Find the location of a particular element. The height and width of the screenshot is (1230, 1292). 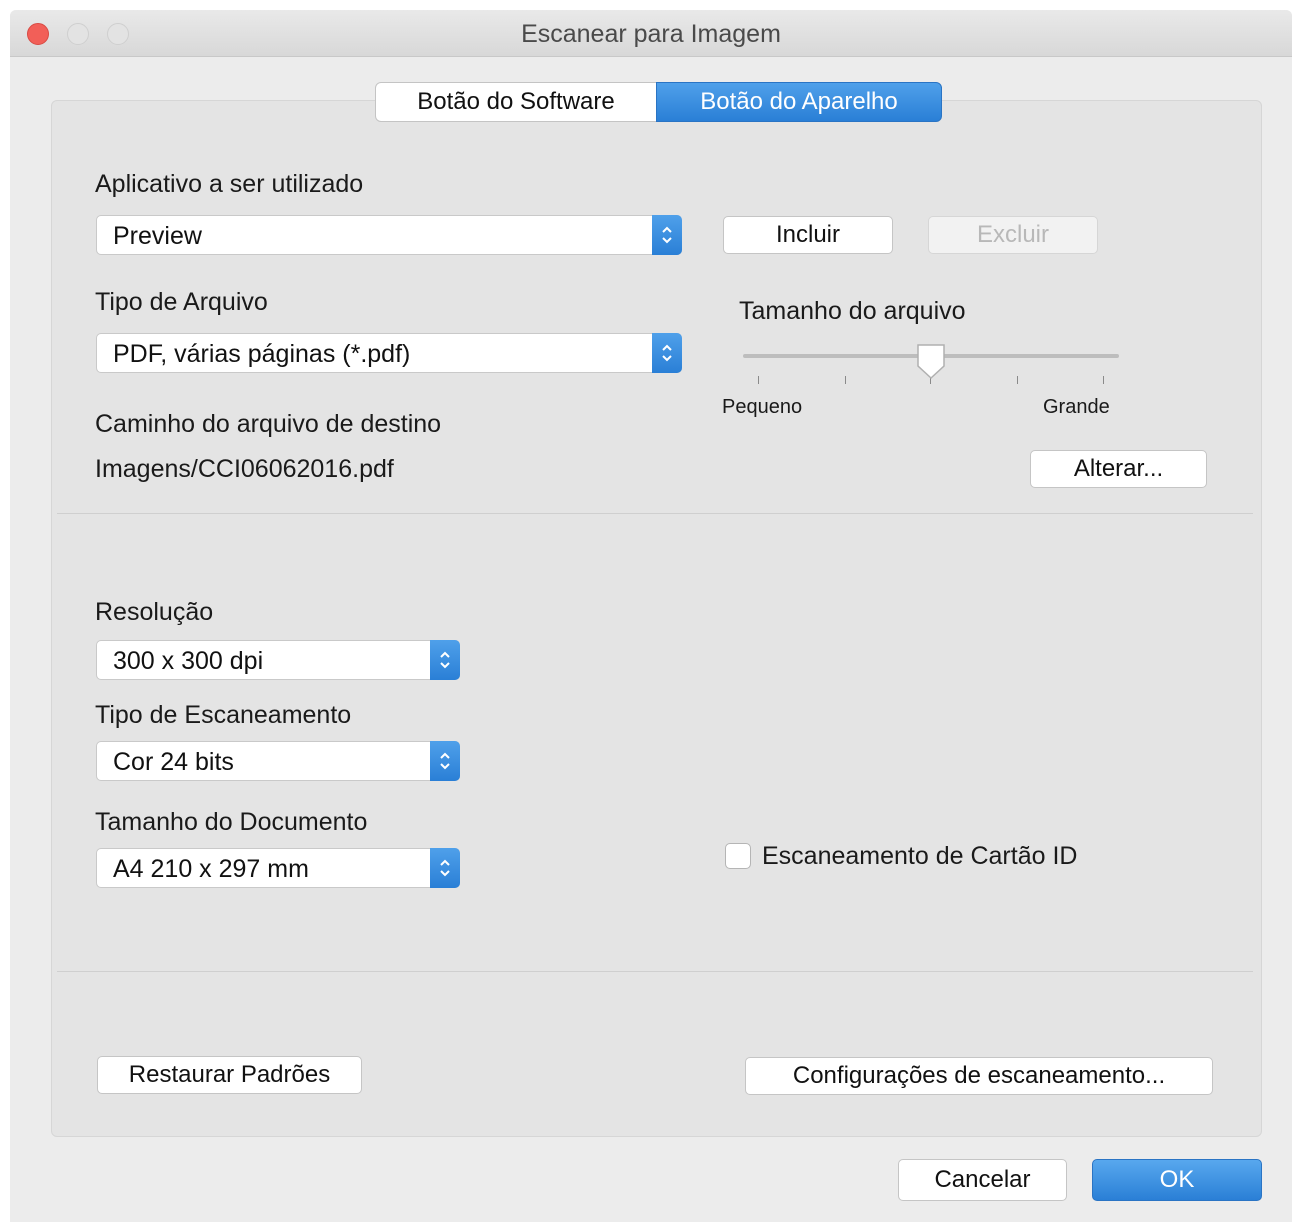

file-size-label: Tamanho do arquivo is located at coordinates (852, 311).